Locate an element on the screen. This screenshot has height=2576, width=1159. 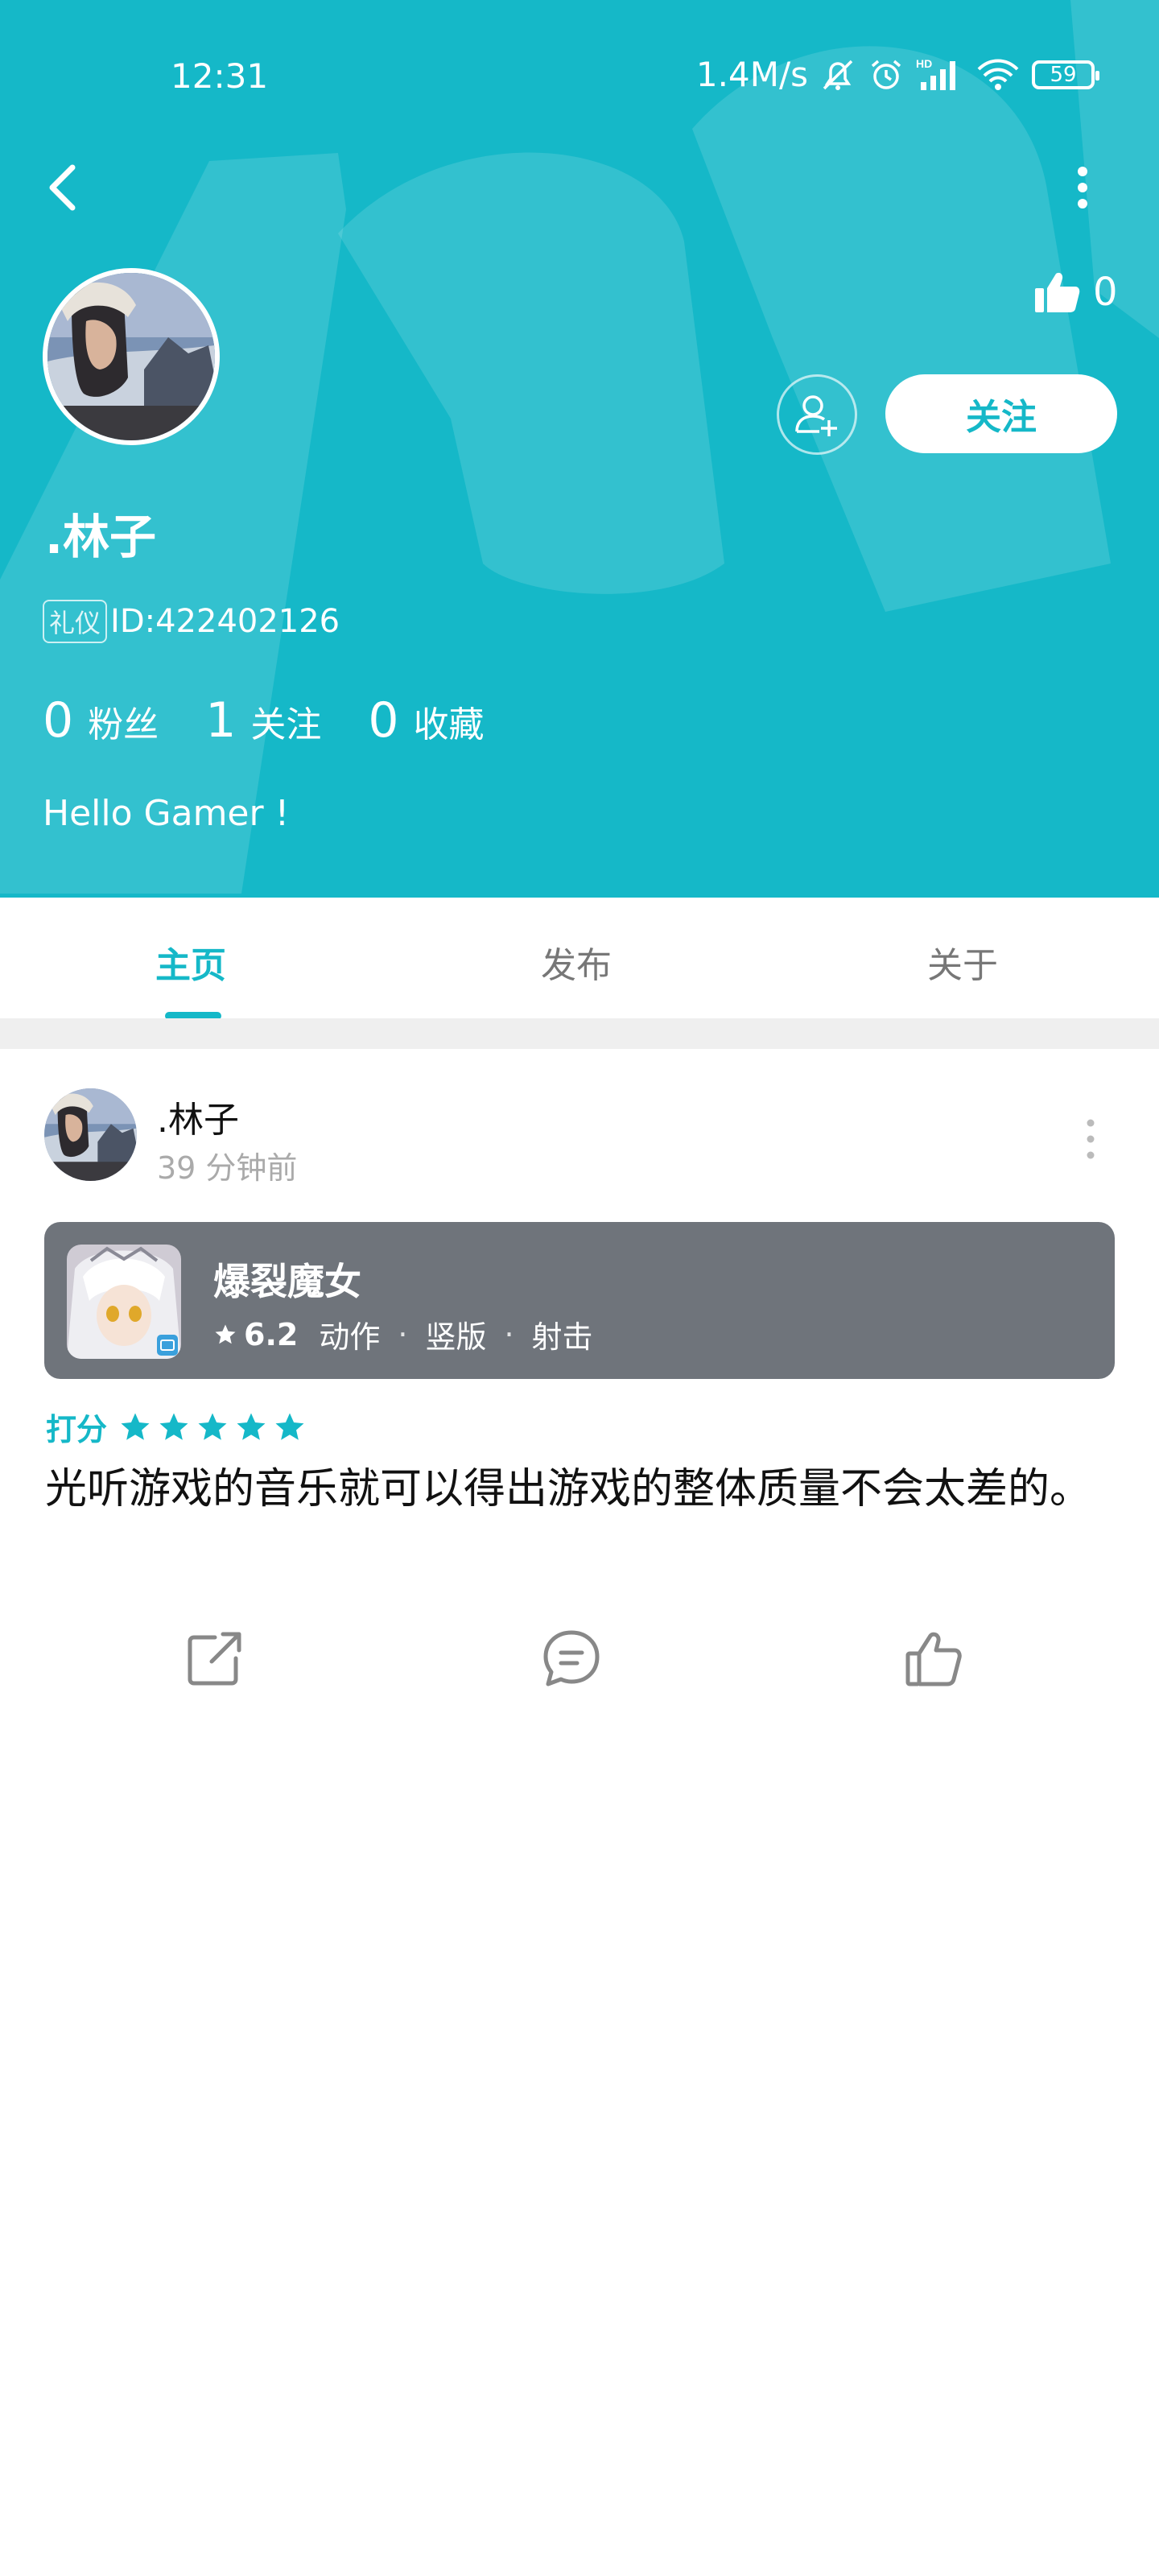
game-meta: 6.2 动作 · 竖版 · 射击 is located at coordinates (403, 1334).